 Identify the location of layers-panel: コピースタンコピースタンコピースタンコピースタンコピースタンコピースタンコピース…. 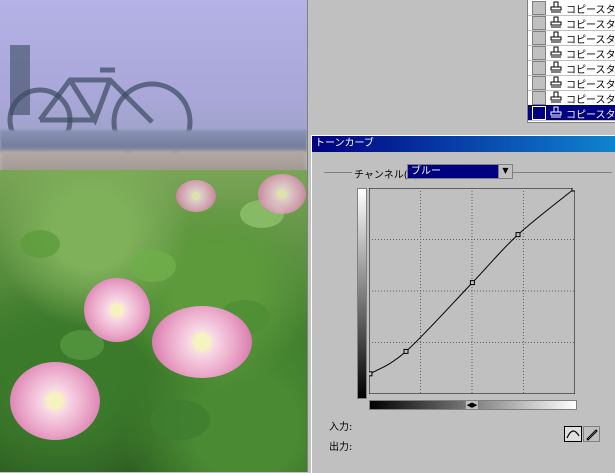
(551, 67).